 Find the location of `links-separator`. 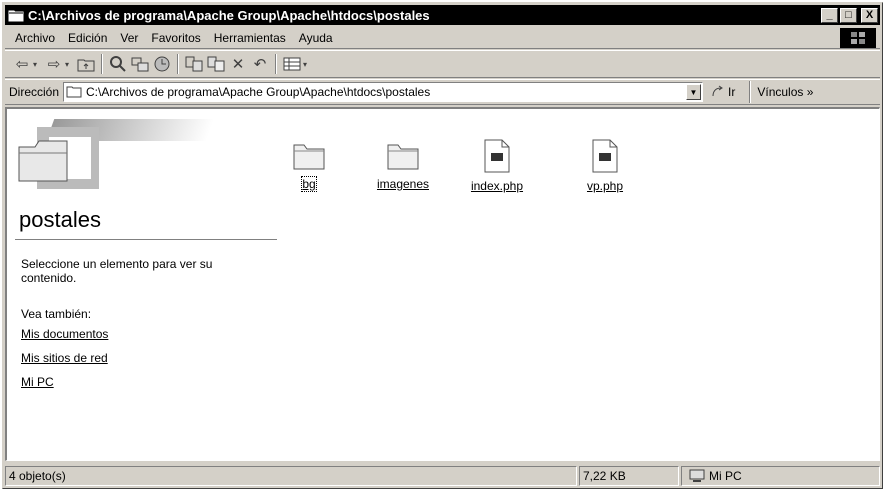

links-separator is located at coordinates (750, 92).